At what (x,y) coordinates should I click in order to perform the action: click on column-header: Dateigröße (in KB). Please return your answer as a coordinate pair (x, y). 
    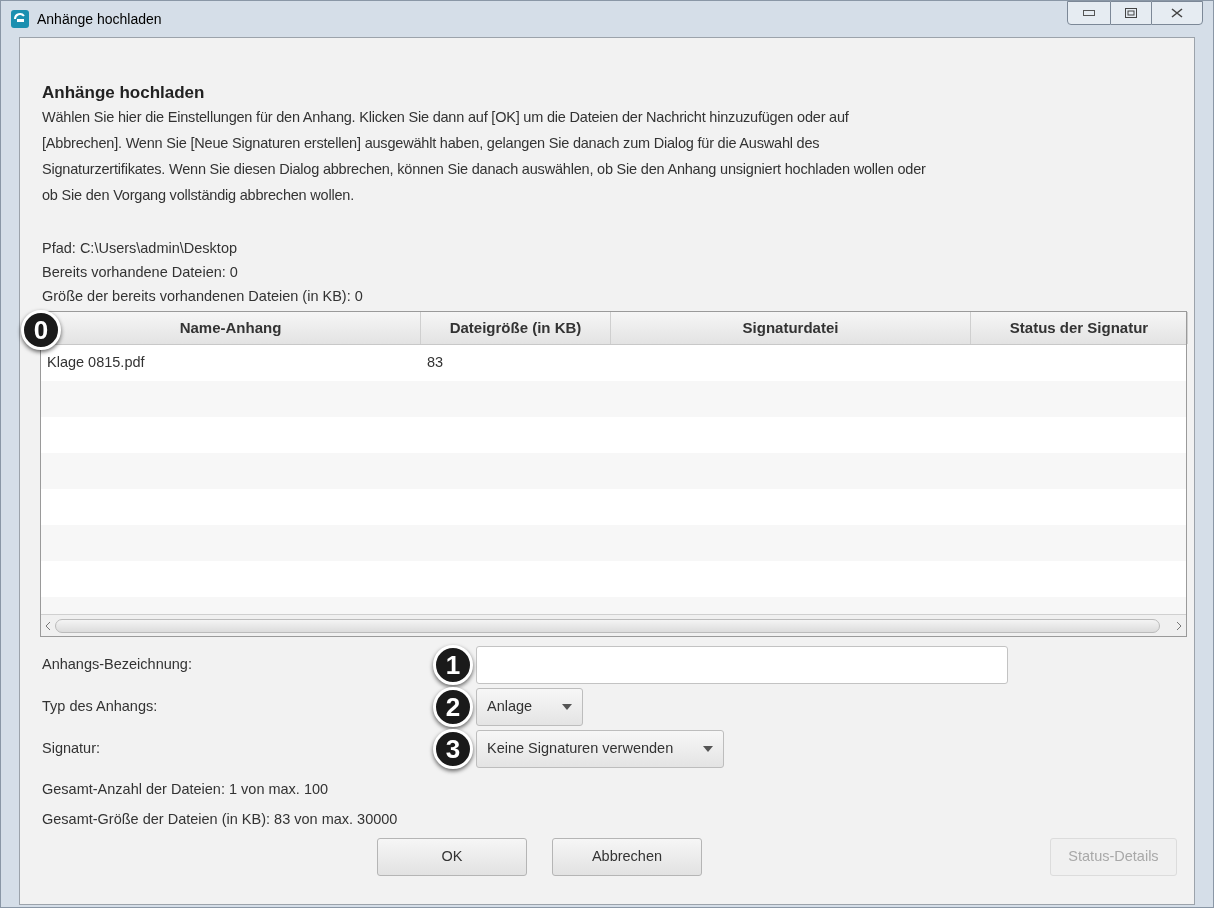
    Looking at the image, I should click on (515, 328).